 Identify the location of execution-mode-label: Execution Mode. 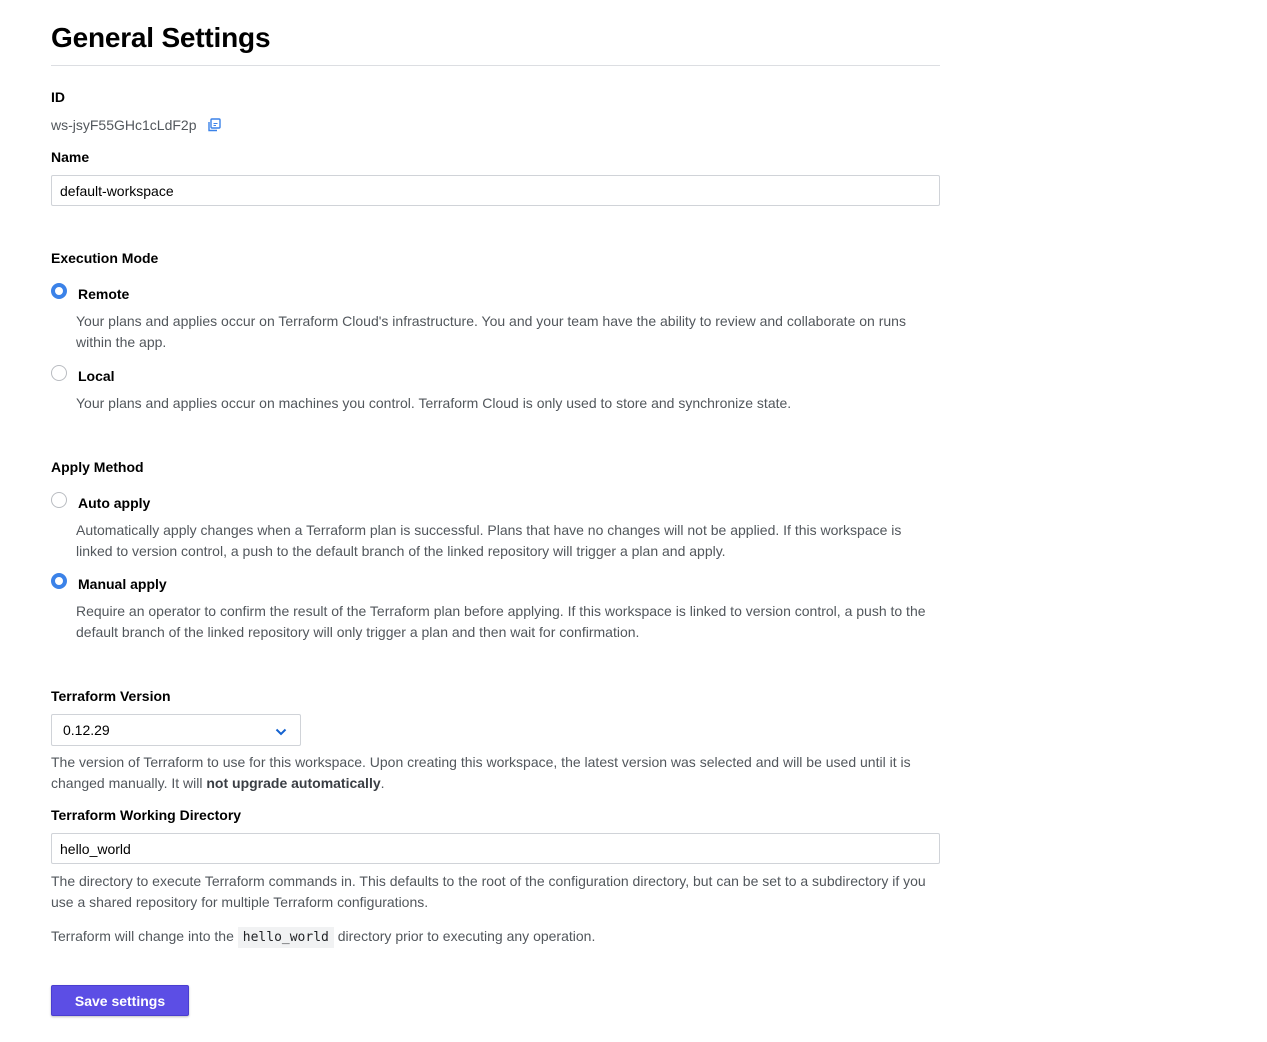
(105, 258).